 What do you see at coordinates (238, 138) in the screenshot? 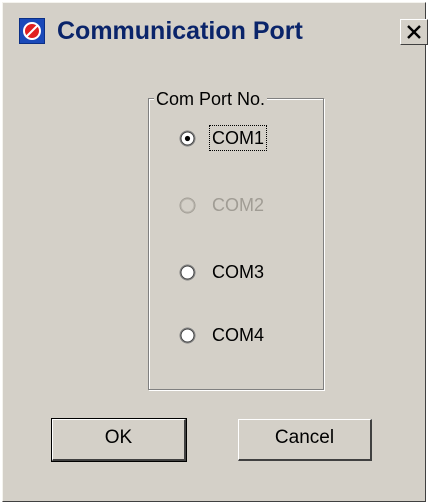
I see `radio-label-com1: COM1` at bounding box center [238, 138].